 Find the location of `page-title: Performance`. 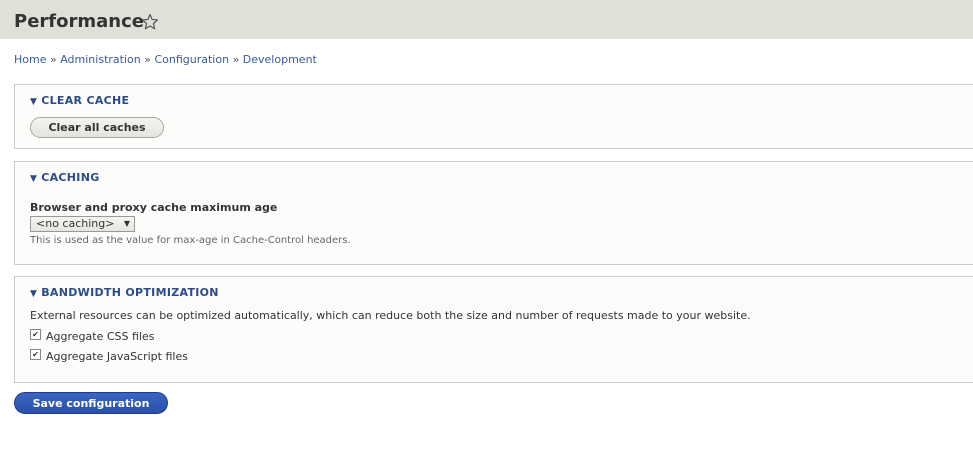

page-title: Performance is located at coordinates (79, 21).